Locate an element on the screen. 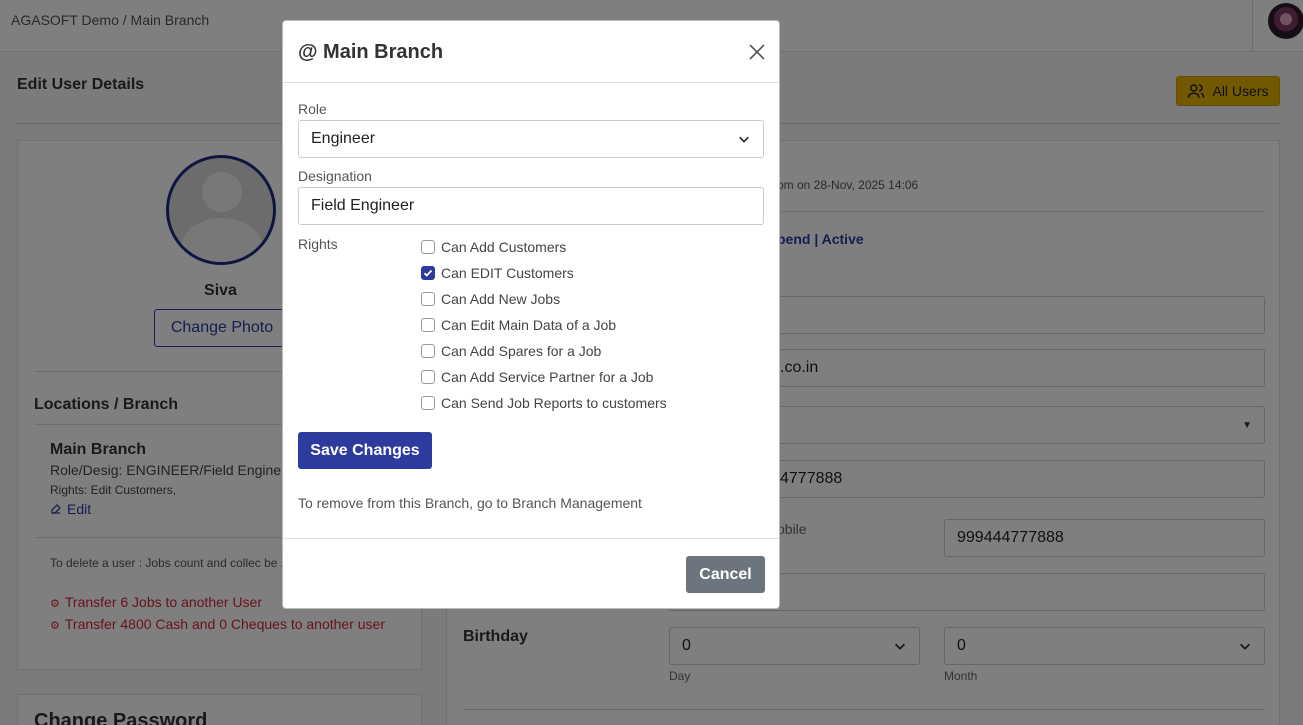 The height and width of the screenshot is (725, 1303). checkbox-checked is located at coordinates (428, 273).